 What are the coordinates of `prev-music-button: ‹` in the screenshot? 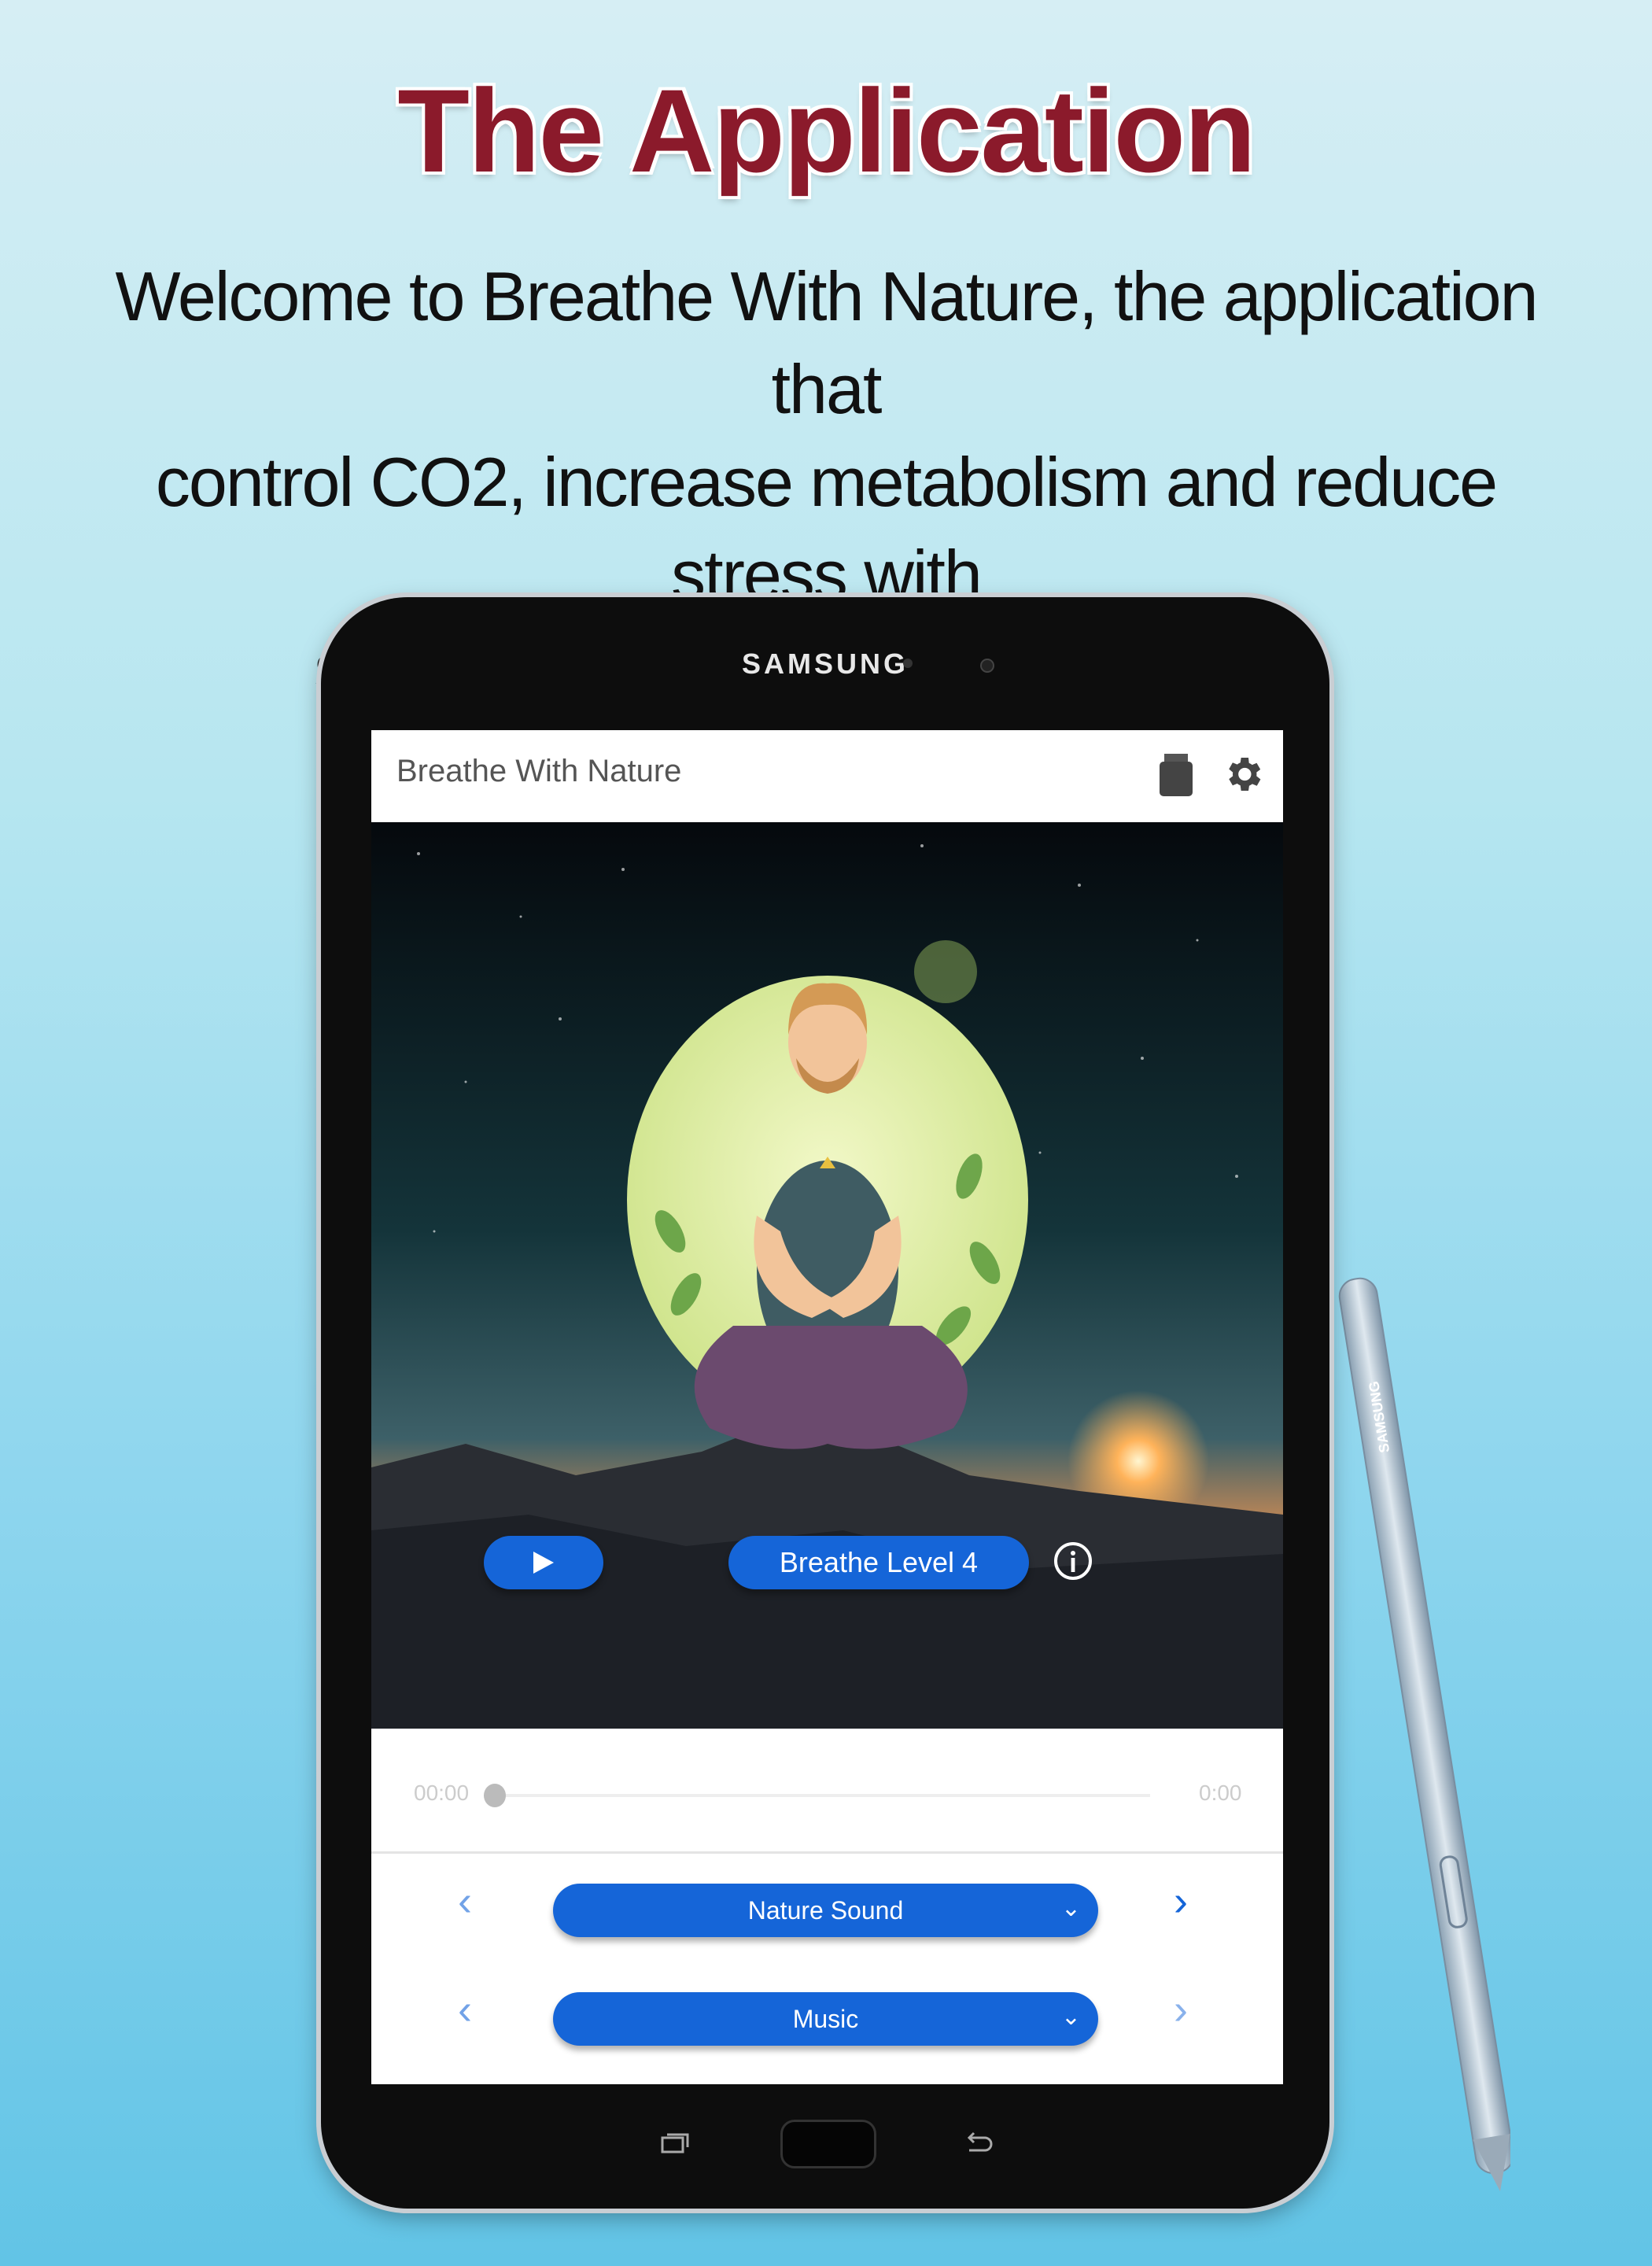 It's located at (465, 2009).